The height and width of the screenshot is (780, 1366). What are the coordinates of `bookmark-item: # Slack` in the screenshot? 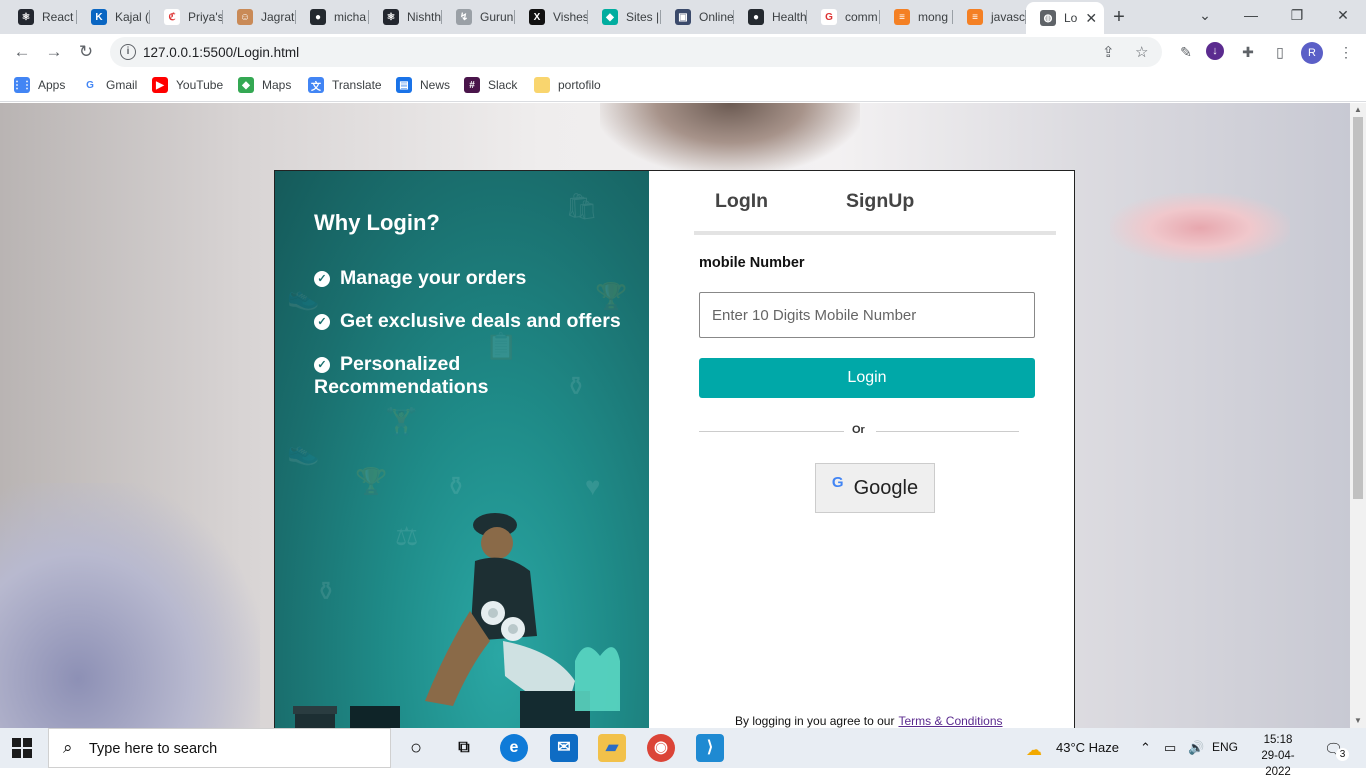 It's located at (490, 85).